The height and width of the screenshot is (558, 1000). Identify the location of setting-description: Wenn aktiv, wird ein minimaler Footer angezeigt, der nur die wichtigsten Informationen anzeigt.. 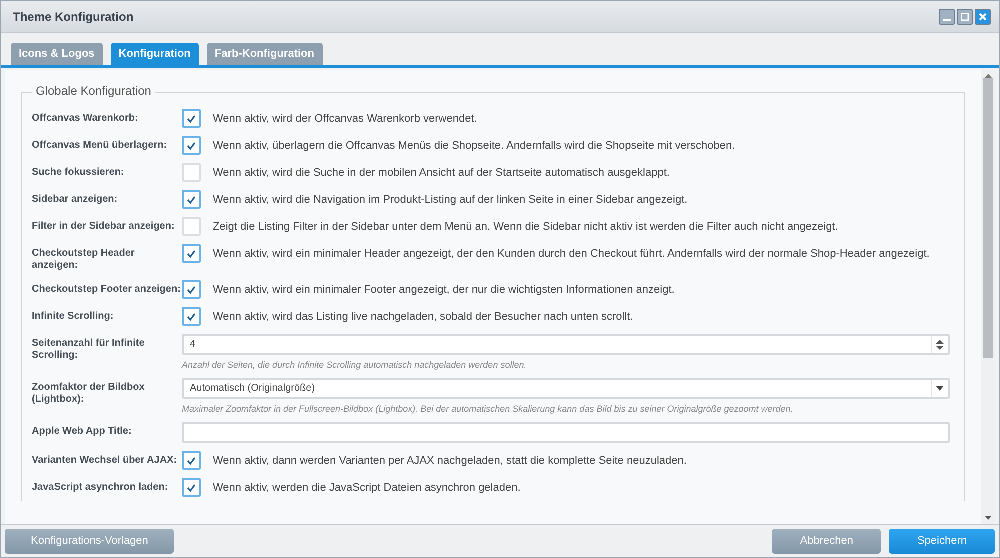
(444, 290).